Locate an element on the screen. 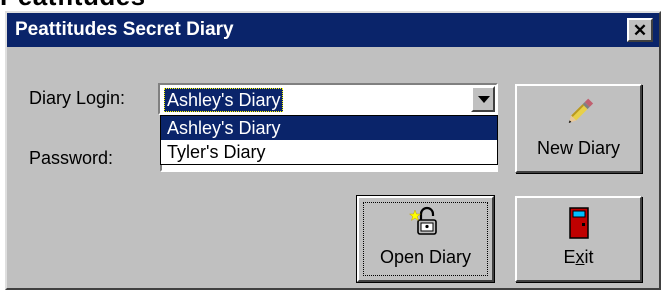  diary-login-label: Diary Login: is located at coordinates (77, 98).